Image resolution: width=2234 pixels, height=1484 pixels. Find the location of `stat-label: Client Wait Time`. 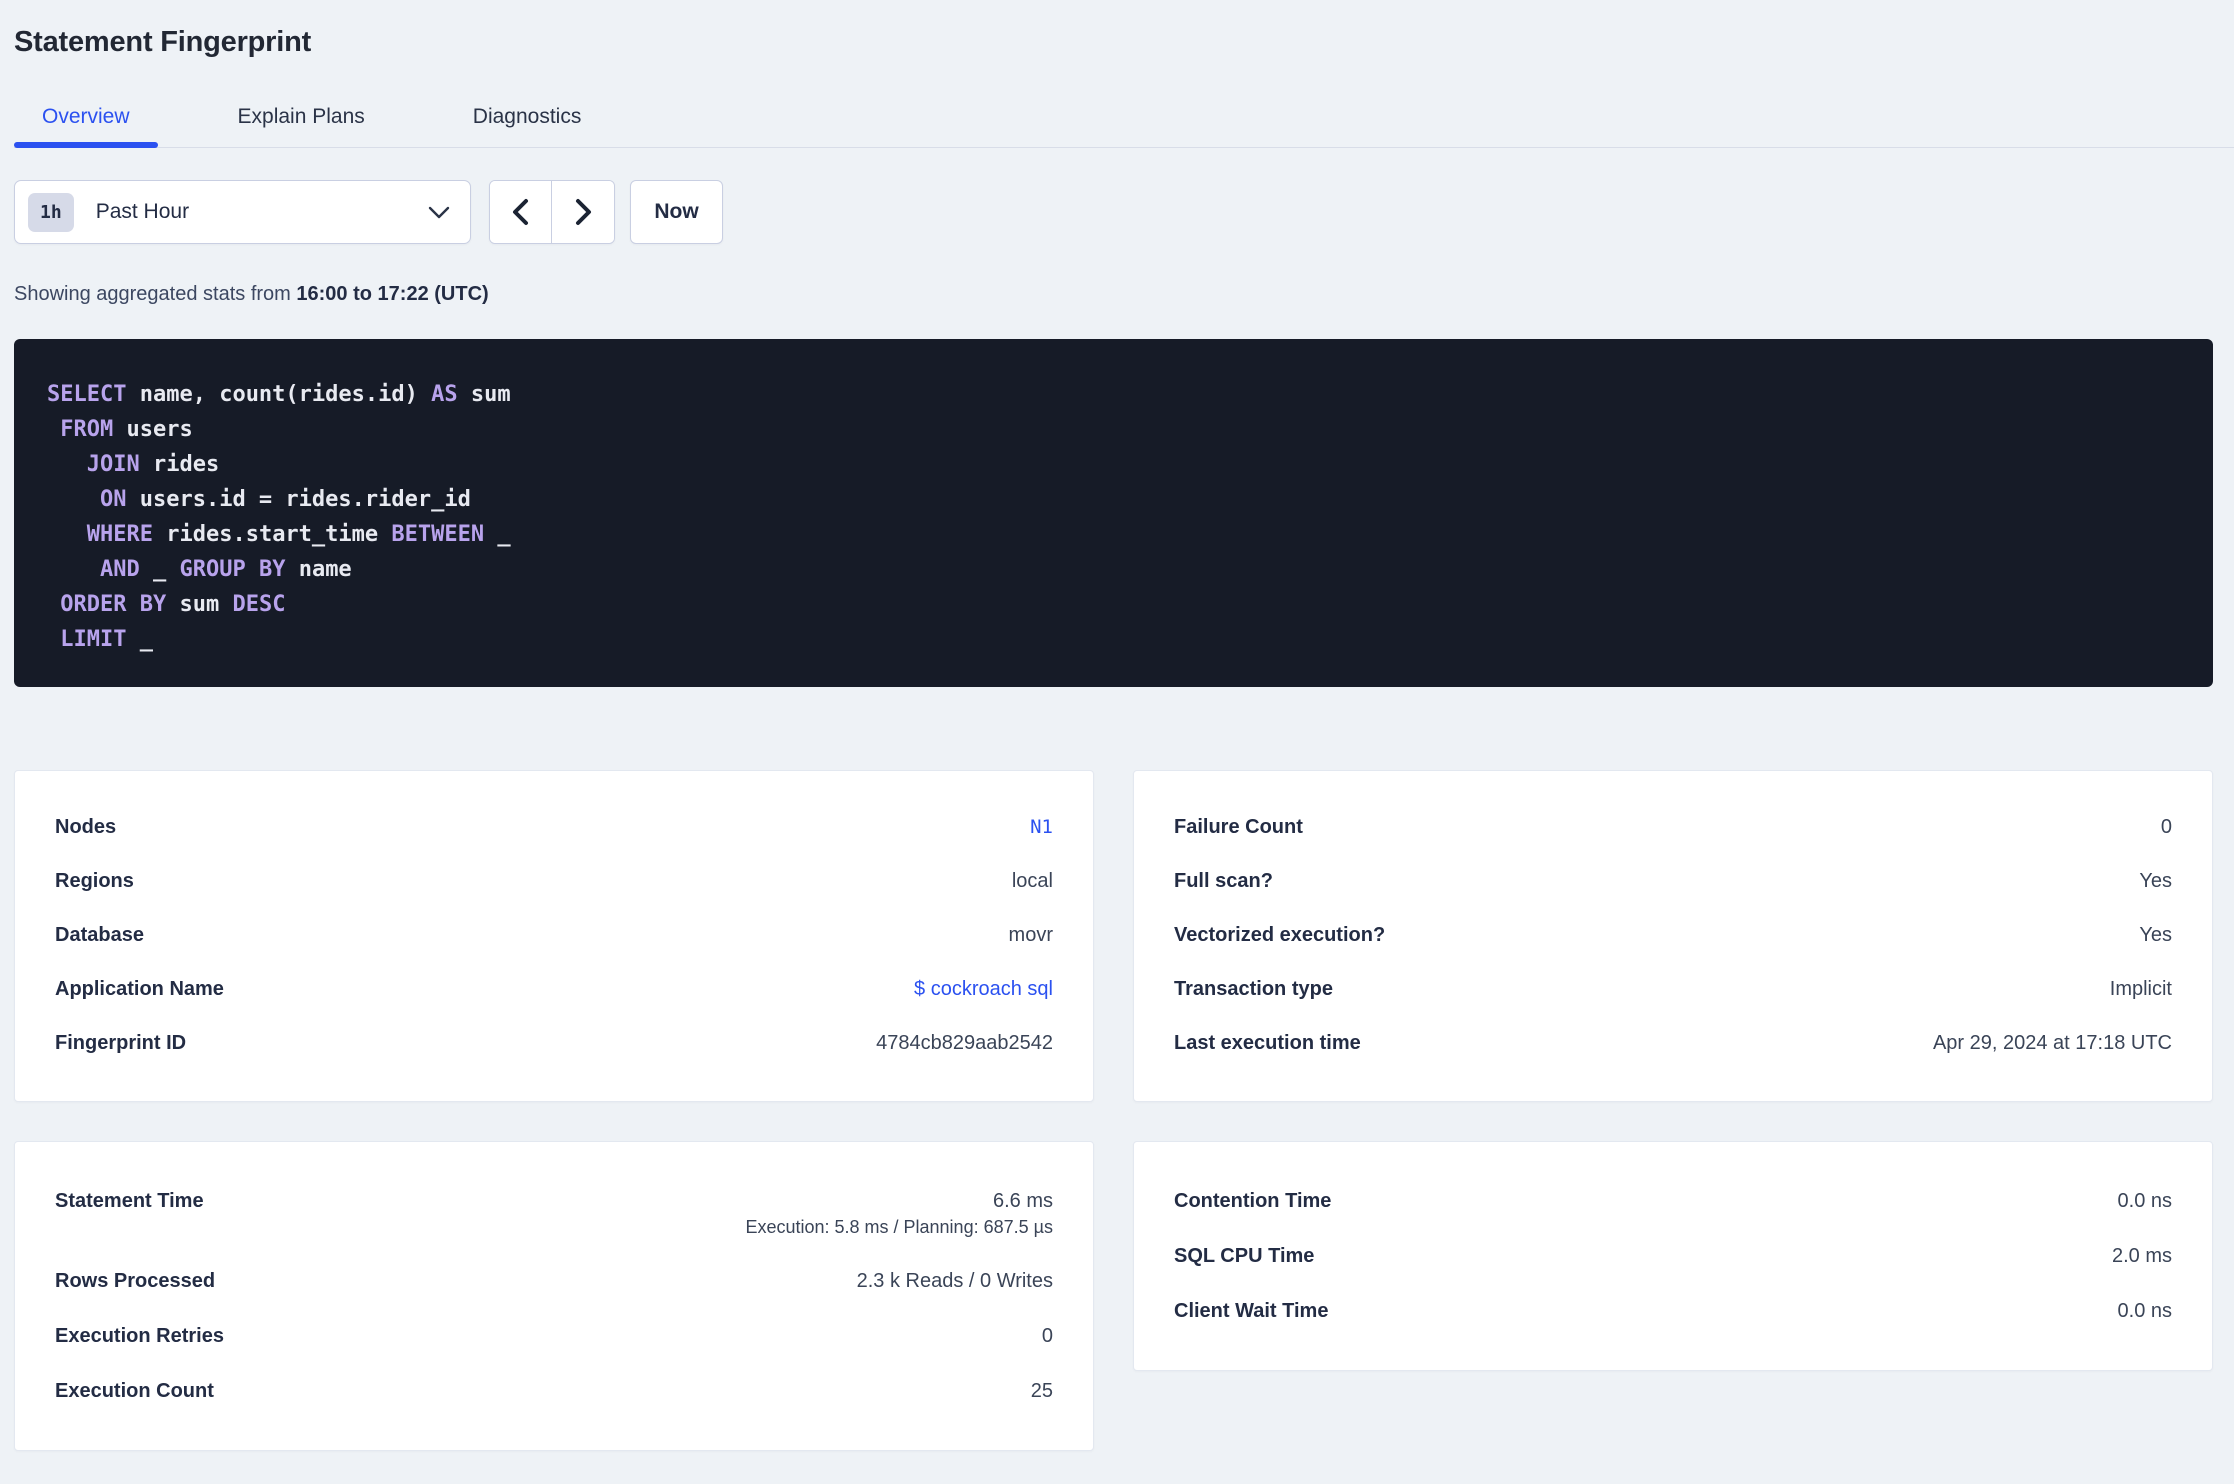

stat-label: Client Wait Time is located at coordinates (1251, 1311).